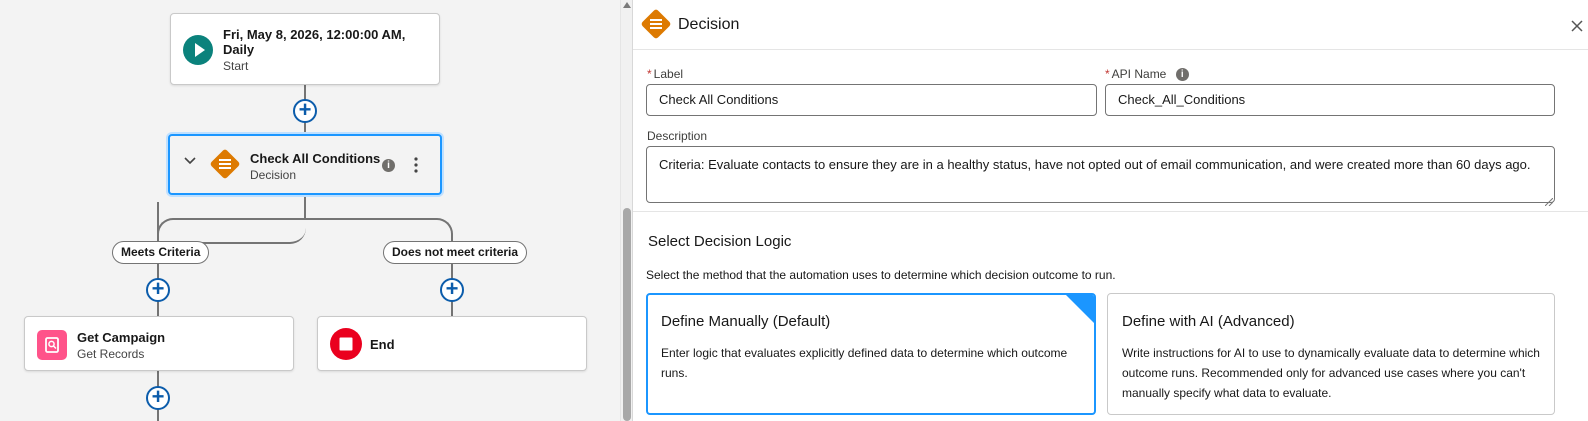 This screenshot has height=421, width=1588. I want to click on option-title: Define Manually (Default), so click(746, 321).